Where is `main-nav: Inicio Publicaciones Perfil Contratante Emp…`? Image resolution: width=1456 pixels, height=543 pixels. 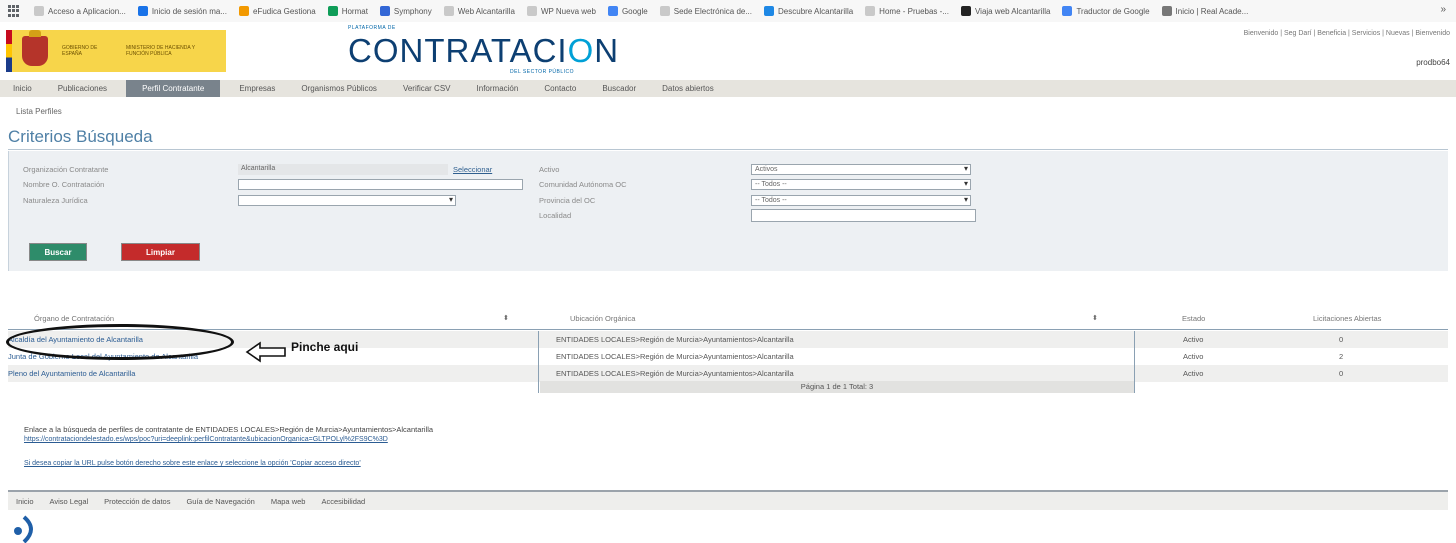
main-nav: Inicio Publicaciones Perfil Contratante Emp… is located at coordinates (728, 88).